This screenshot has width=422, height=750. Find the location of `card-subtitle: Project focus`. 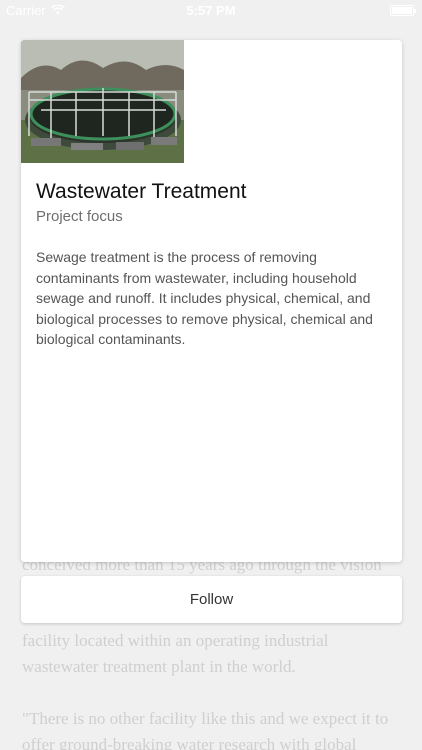

card-subtitle: Project focus is located at coordinates (79, 216).